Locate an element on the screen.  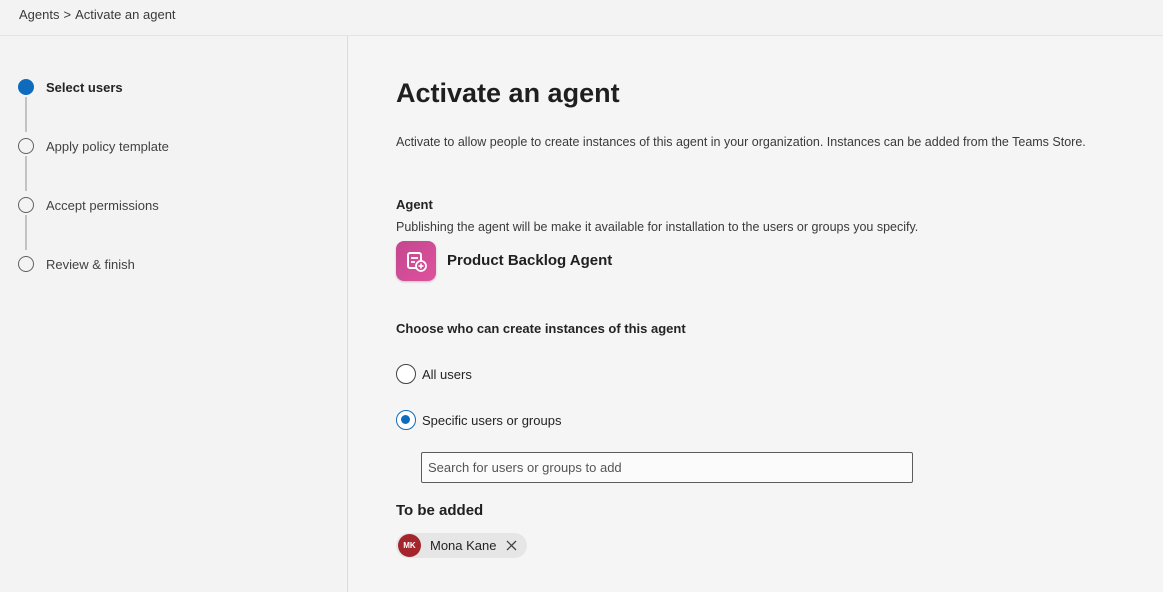
step-select-users: Select users is located at coordinates (70, 87).